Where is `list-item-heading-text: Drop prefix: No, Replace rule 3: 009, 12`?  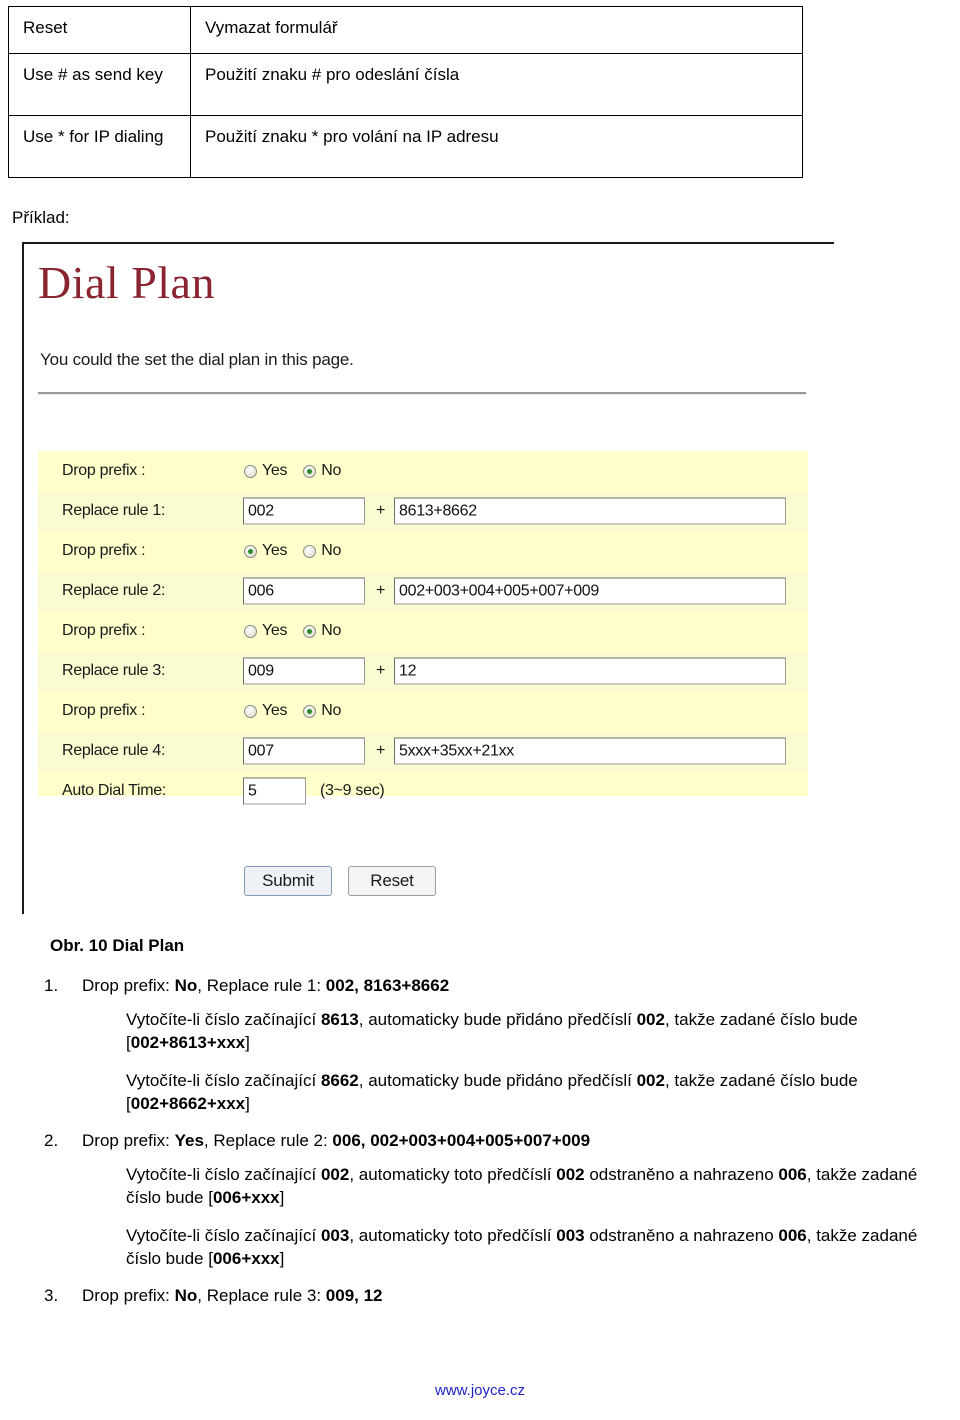 list-item-heading-text: Drop prefix: No, Replace rule 3: 009, 12 is located at coordinates (515, 1296).